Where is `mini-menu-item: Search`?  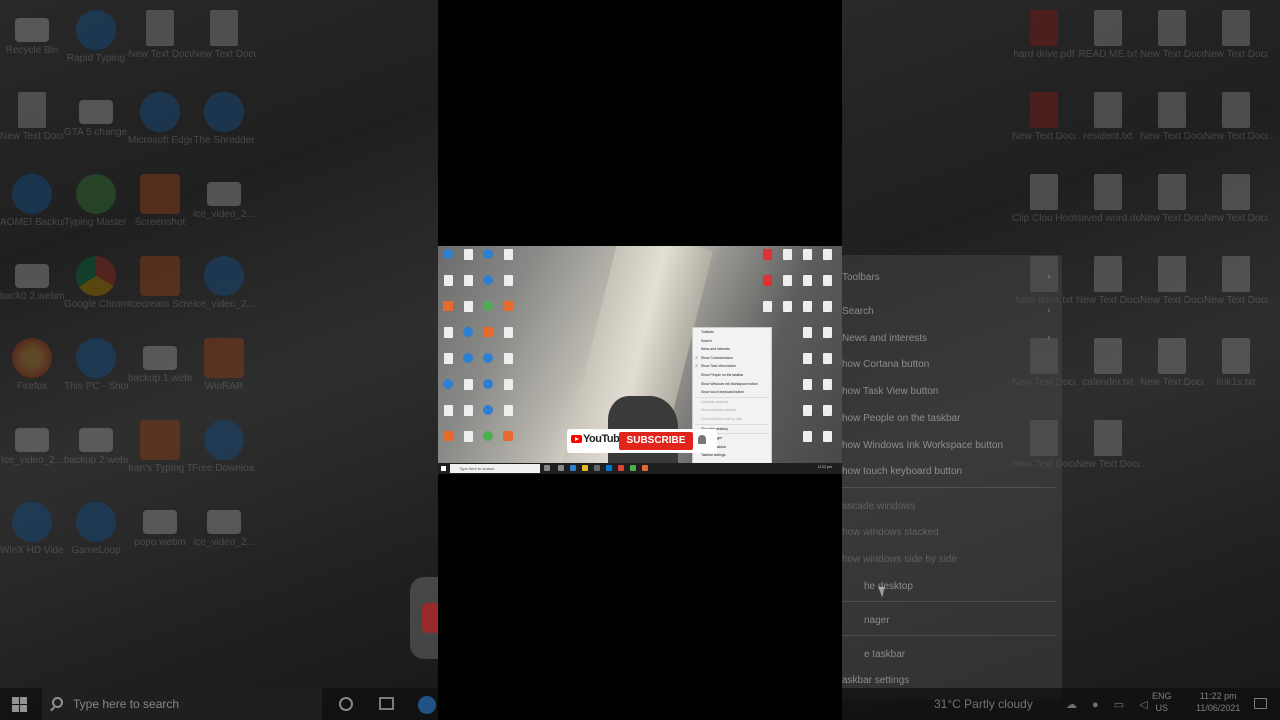 mini-menu-item: Search is located at coordinates (732, 341).